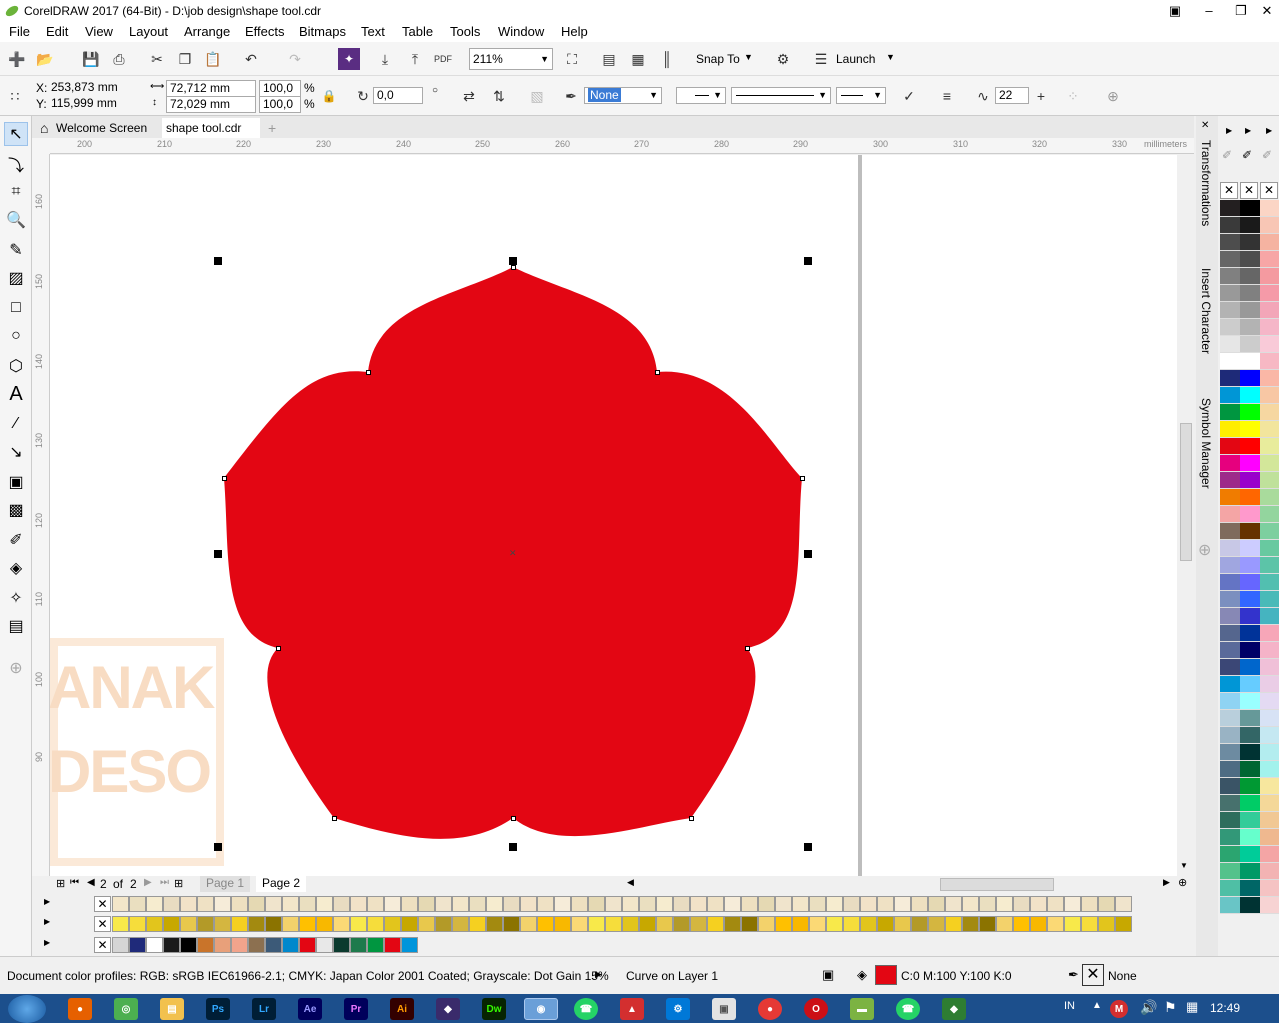 The width and height of the screenshot is (1279, 1023). Describe the element at coordinates (16, 366) in the screenshot. I see `polygon-tool-icon: ⬡` at that location.